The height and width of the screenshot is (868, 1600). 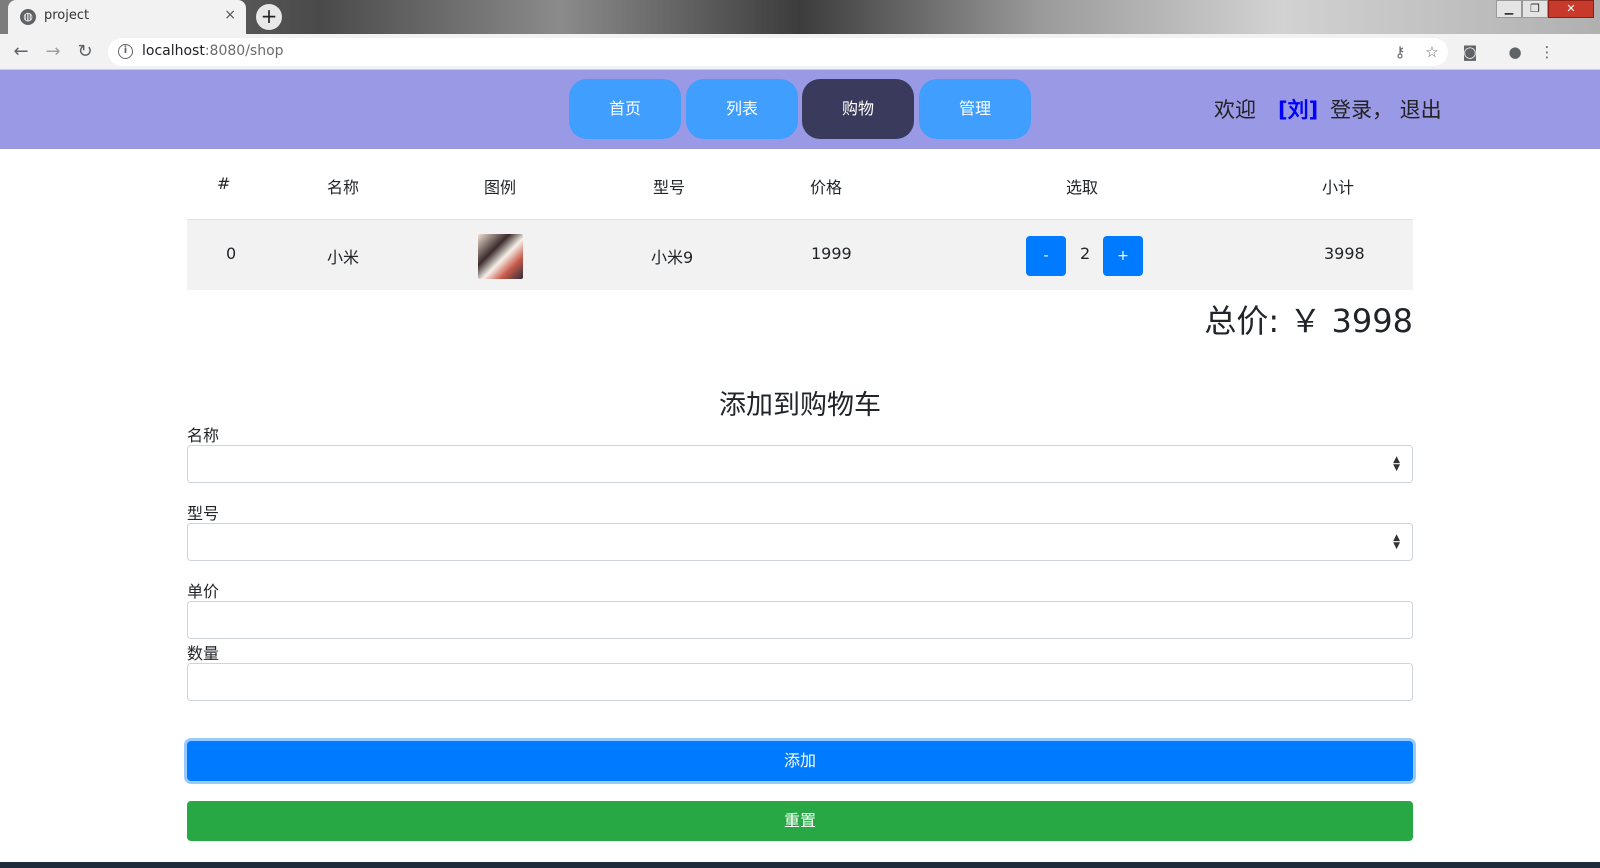 What do you see at coordinates (800, 109) in the screenshot?
I see `site-header: 首页 列表 购物 管理 欢迎 [刘] 登录， 退出` at bounding box center [800, 109].